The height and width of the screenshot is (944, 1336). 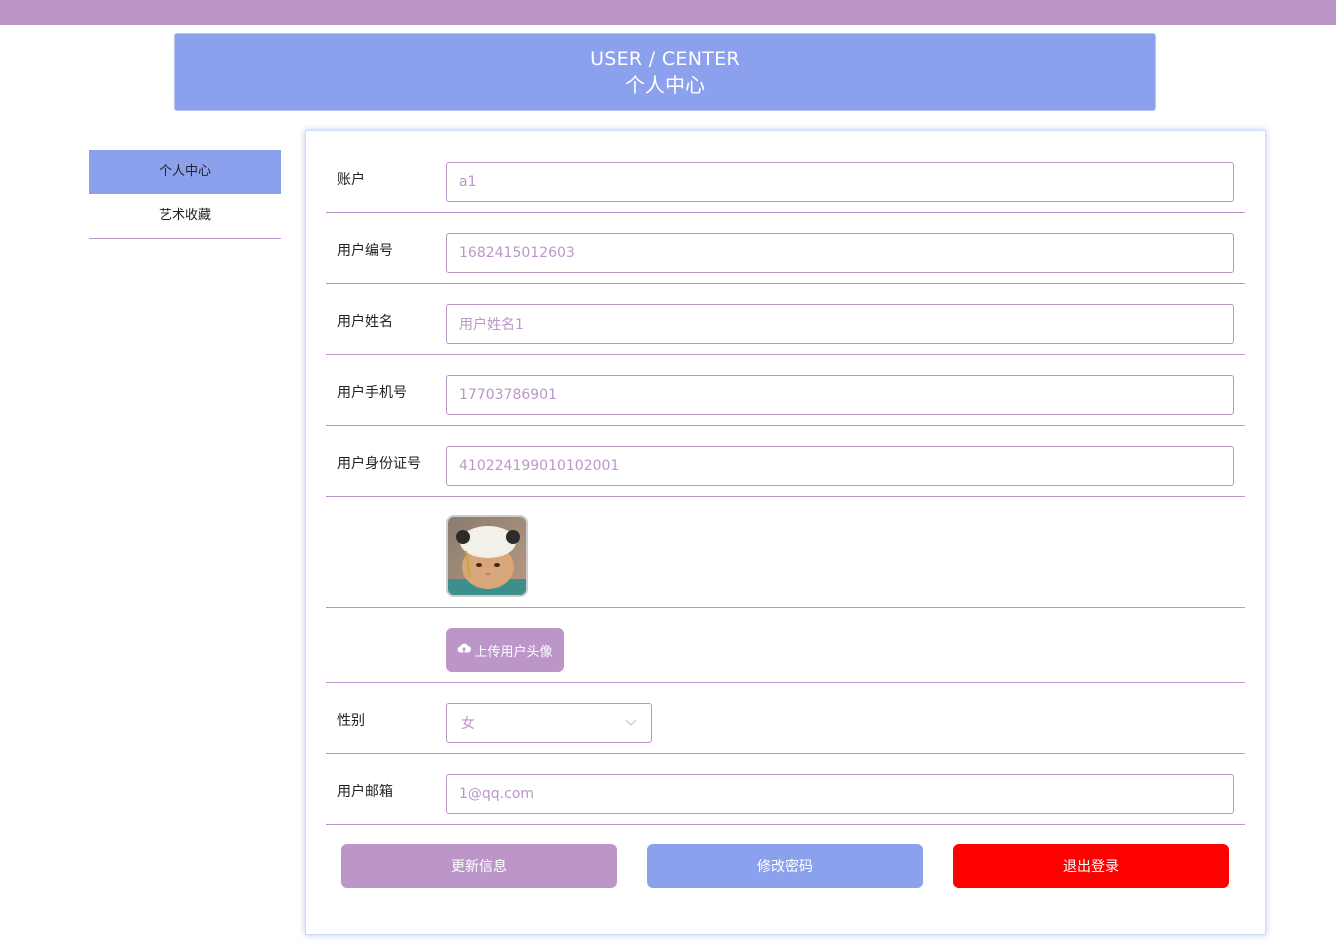 What do you see at coordinates (365, 792) in the screenshot?
I see `email-label: 用户邮箱` at bounding box center [365, 792].